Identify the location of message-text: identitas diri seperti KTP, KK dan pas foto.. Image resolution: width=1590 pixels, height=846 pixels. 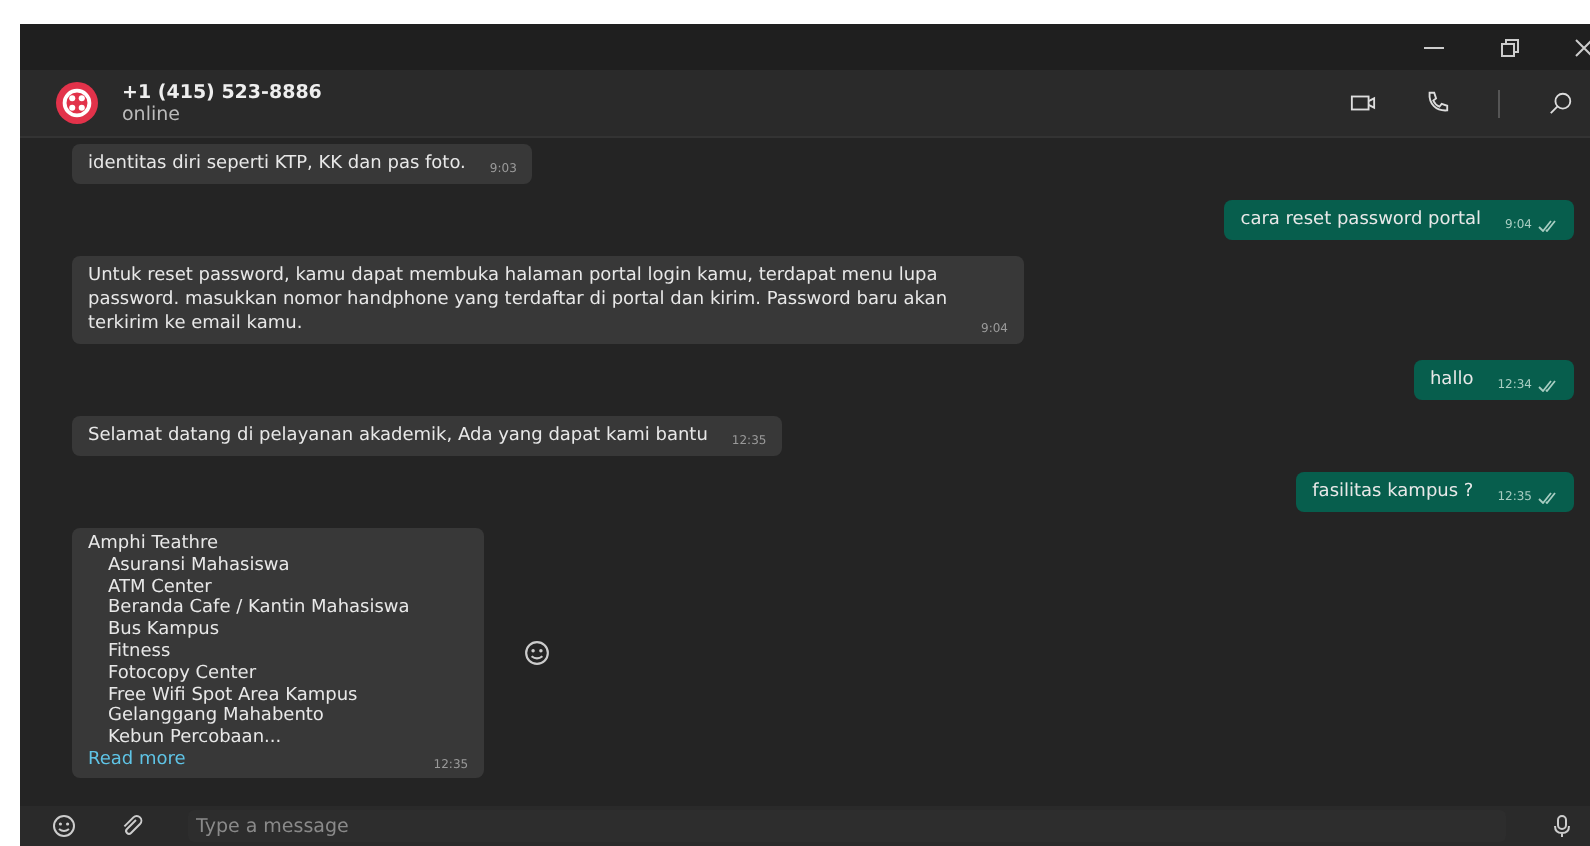
(277, 164).